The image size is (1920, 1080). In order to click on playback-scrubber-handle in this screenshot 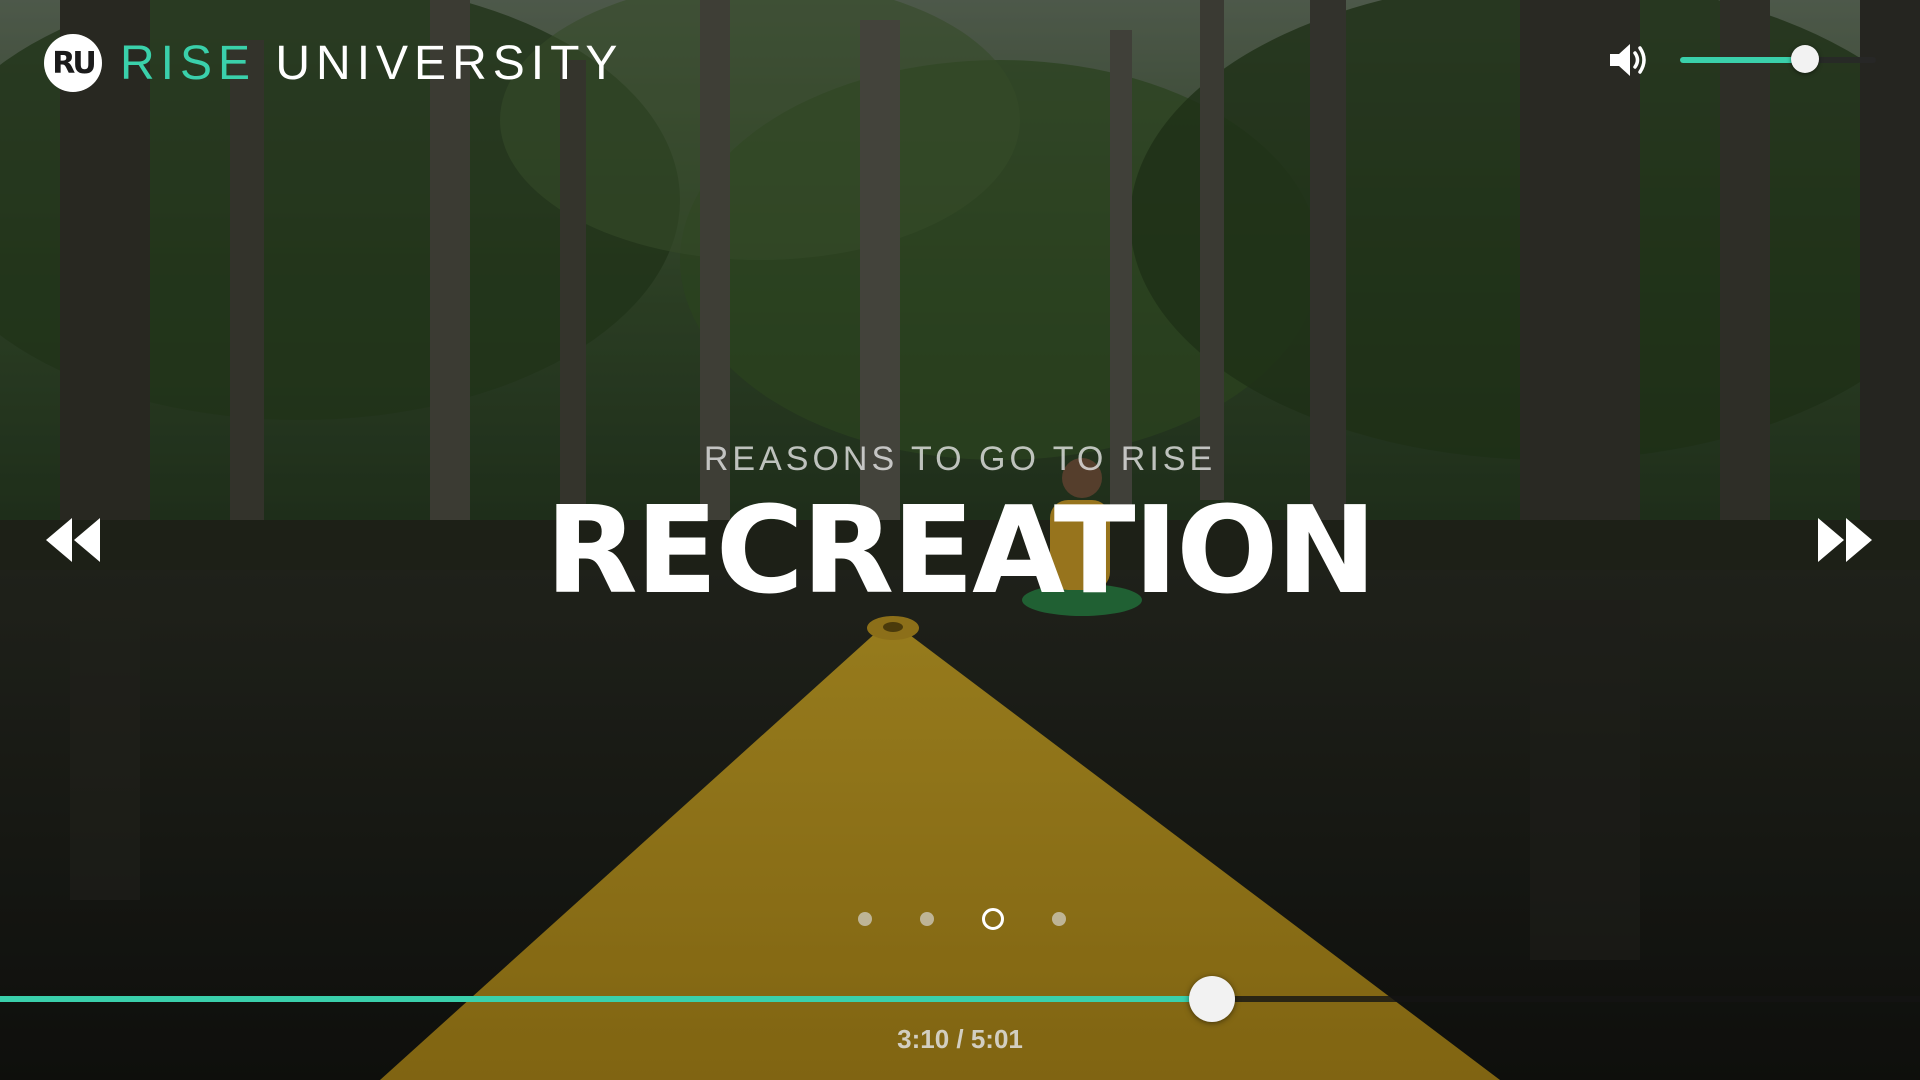, I will do `click(1211, 999)`.